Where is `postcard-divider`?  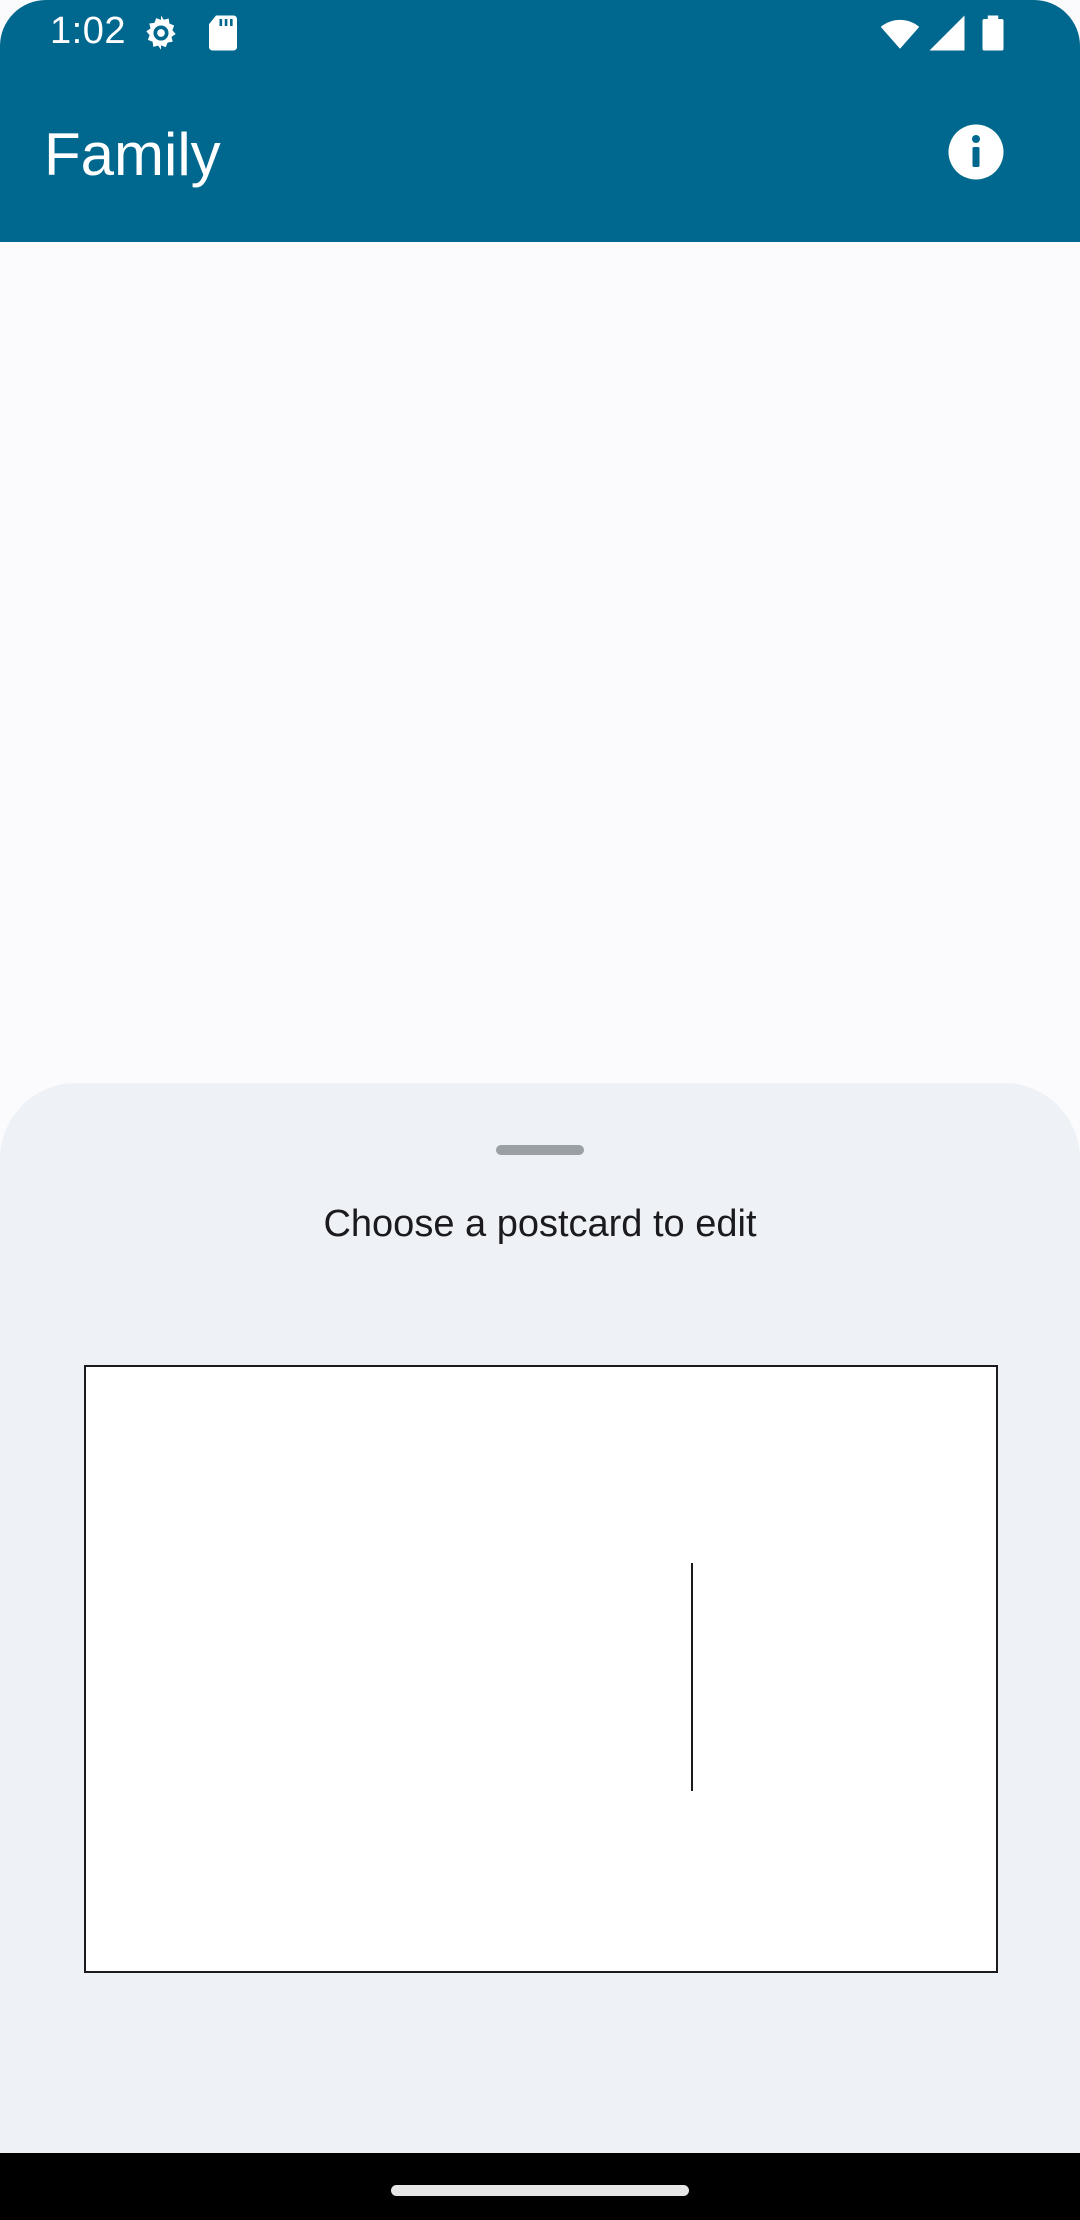
postcard-divider is located at coordinates (692, 1677).